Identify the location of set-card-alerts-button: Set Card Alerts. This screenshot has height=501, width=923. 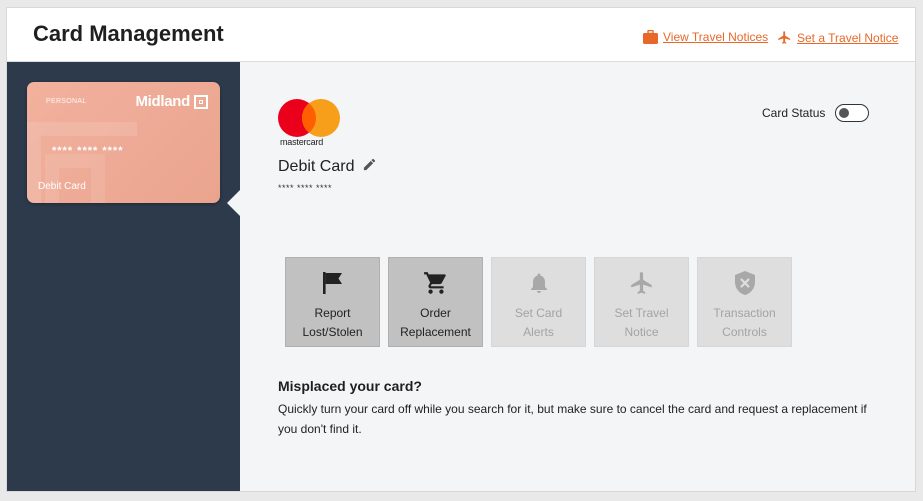
(538, 302).